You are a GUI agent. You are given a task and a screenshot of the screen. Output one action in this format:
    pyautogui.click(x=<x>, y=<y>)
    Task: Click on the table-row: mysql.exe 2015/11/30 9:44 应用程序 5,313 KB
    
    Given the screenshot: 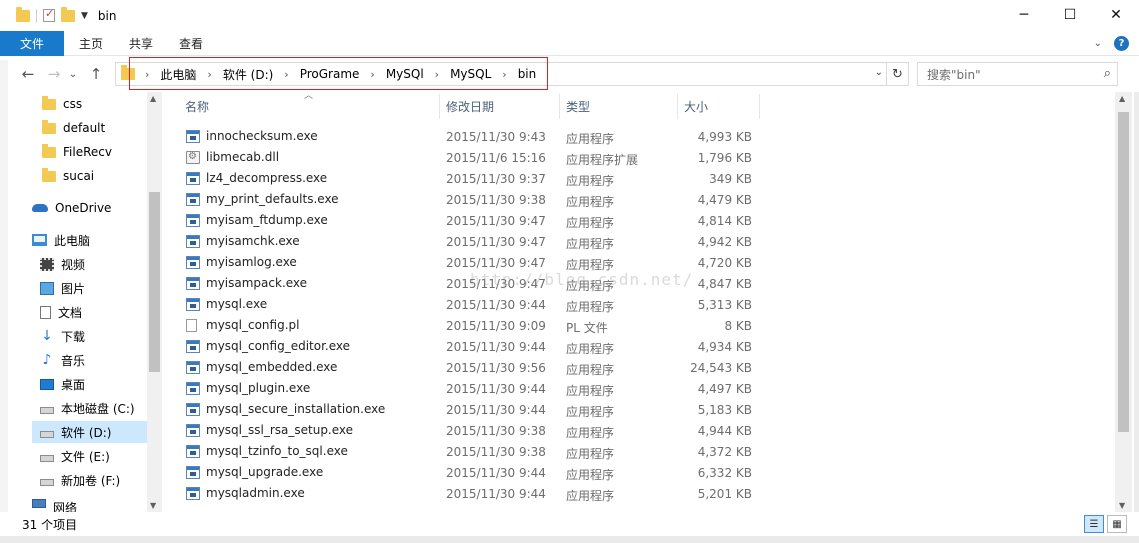 What is the action you would take?
    pyautogui.click(x=644, y=304)
    